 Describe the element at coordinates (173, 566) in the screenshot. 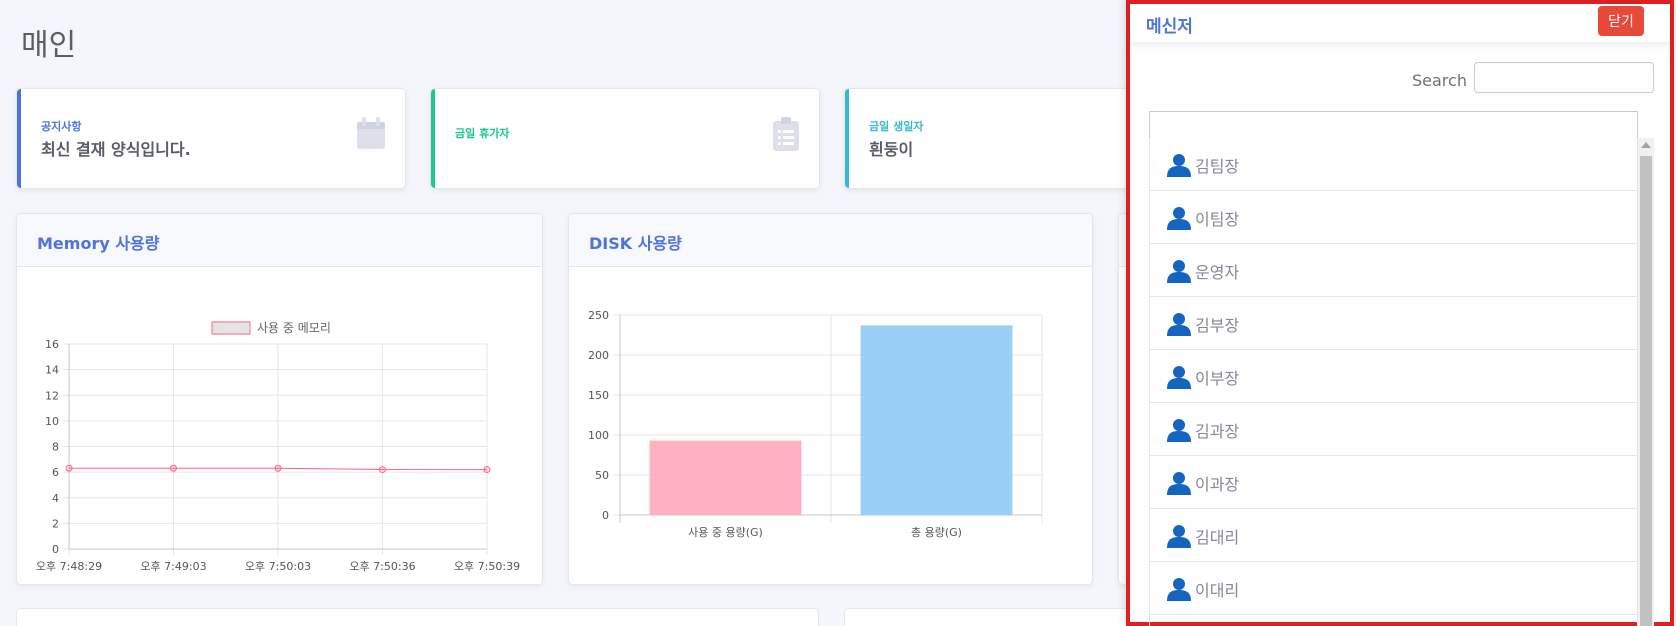

I see `memory-x-tick: 오후 7:49:03` at that location.